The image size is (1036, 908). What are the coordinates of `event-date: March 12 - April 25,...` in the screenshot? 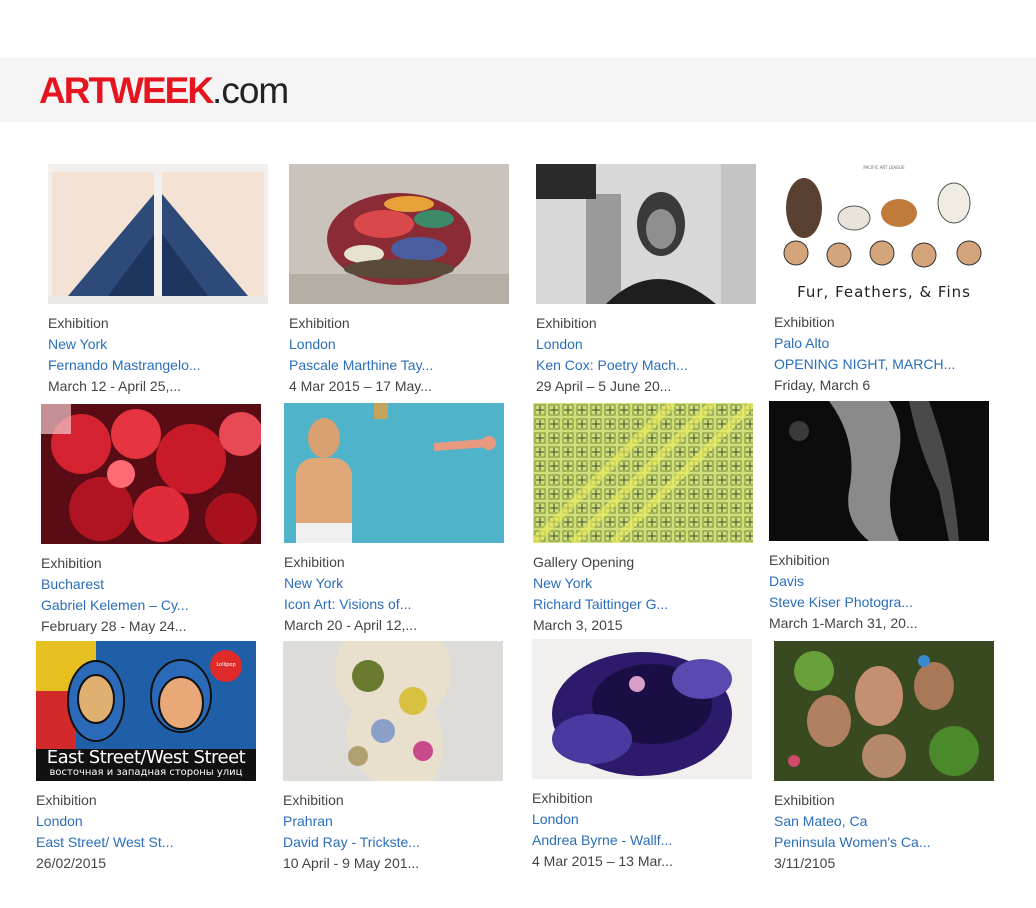 It's located at (115, 386).